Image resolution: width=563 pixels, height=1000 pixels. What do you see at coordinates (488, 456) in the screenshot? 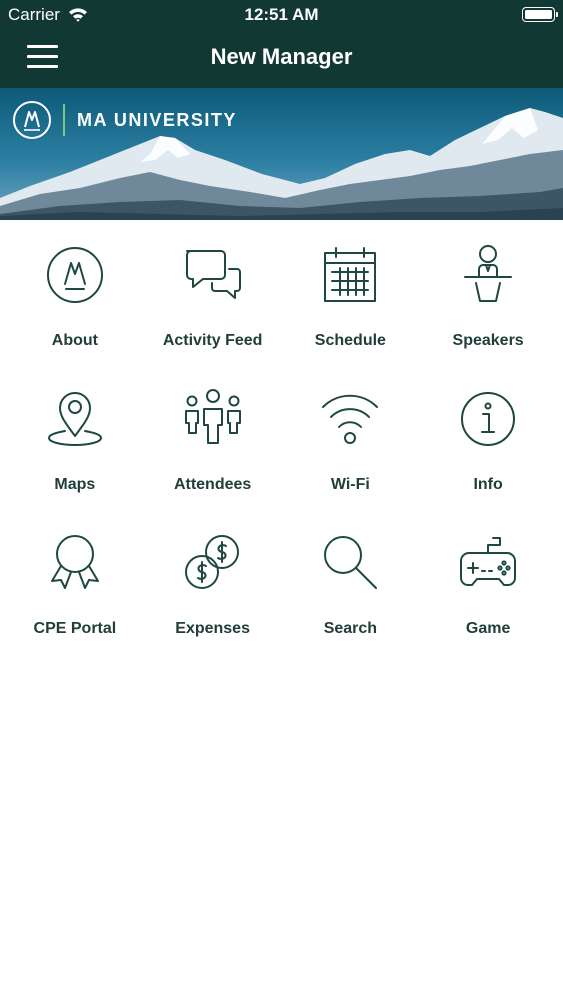
I see `tile-info: Info` at bounding box center [488, 456].